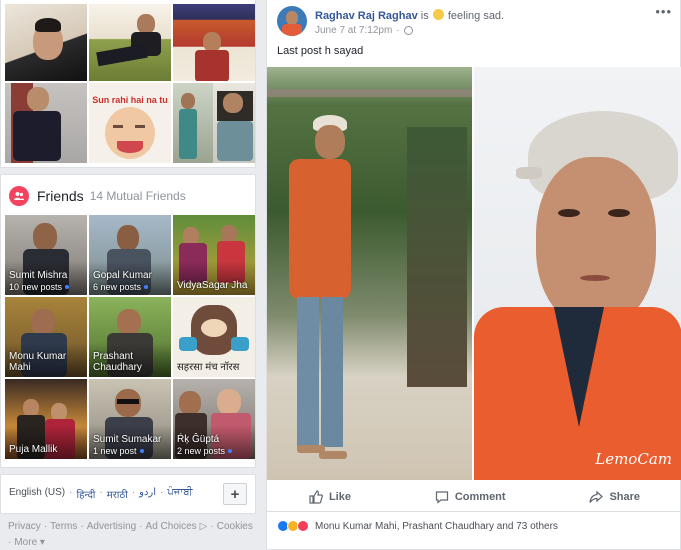 This screenshot has width=681, height=550. Describe the element at coordinates (130, 419) in the screenshot. I see `friend-tile: Sumit Sumakar 1 new post` at that location.